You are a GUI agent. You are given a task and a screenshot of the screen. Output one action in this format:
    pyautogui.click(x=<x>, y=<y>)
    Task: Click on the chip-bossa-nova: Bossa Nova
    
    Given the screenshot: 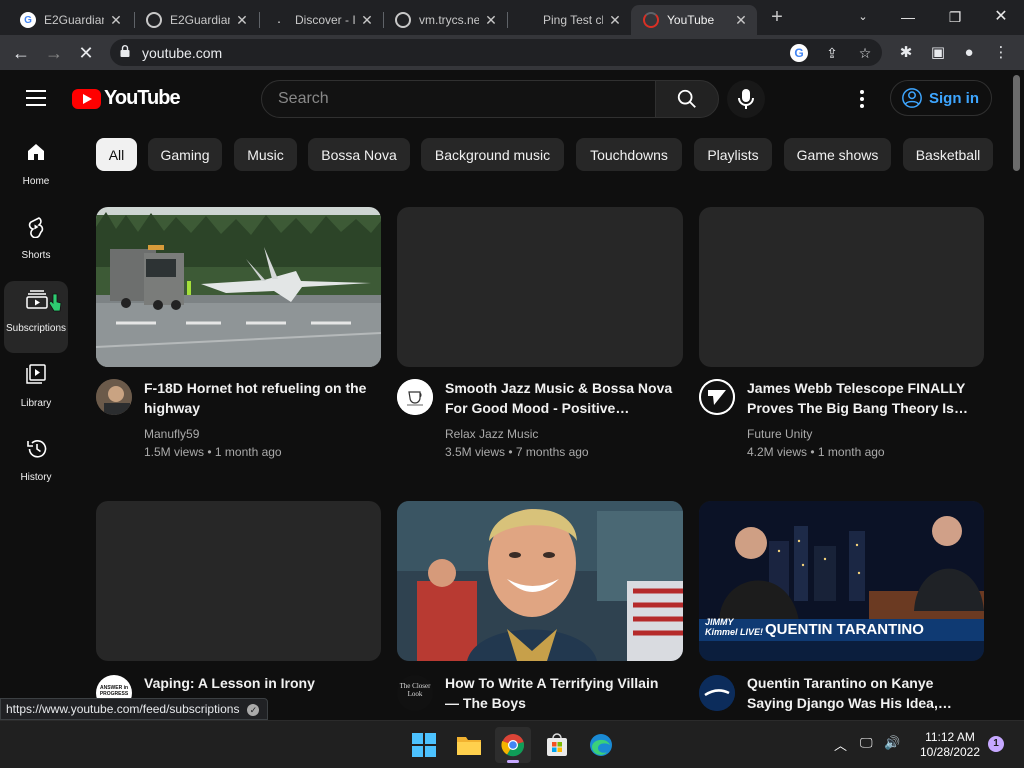 What is the action you would take?
    pyautogui.click(x=359, y=154)
    